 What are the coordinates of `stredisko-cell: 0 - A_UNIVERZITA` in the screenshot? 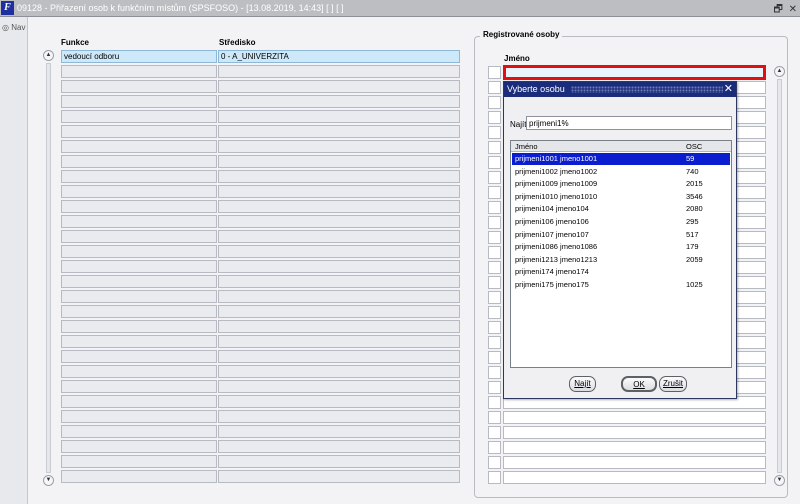 It's located at (339, 56).